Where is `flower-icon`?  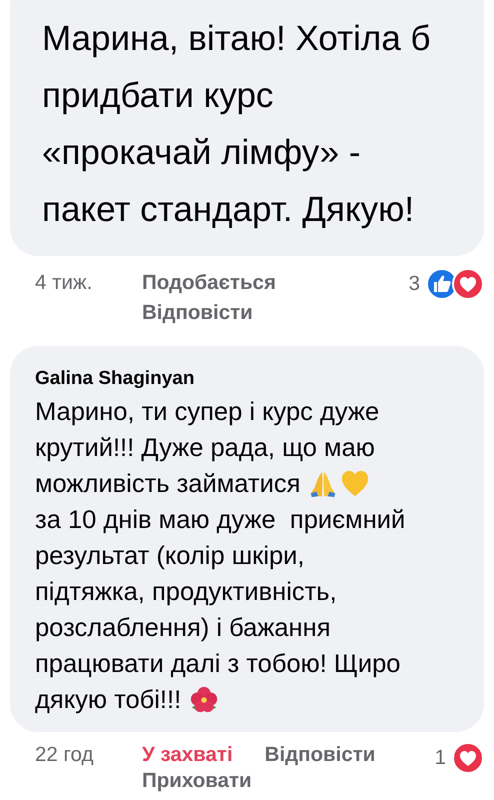
flower-icon is located at coordinates (204, 700).